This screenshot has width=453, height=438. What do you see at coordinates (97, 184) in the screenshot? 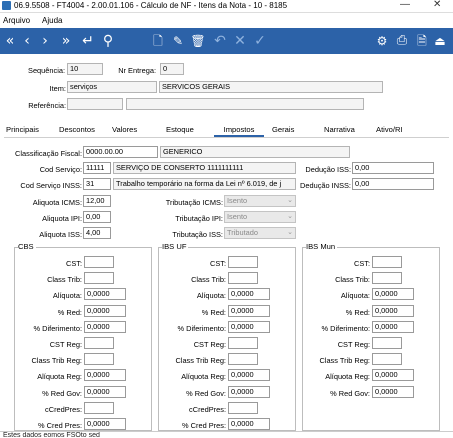
I see `cod-servico-inss-field: 31` at bounding box center [97, 184].